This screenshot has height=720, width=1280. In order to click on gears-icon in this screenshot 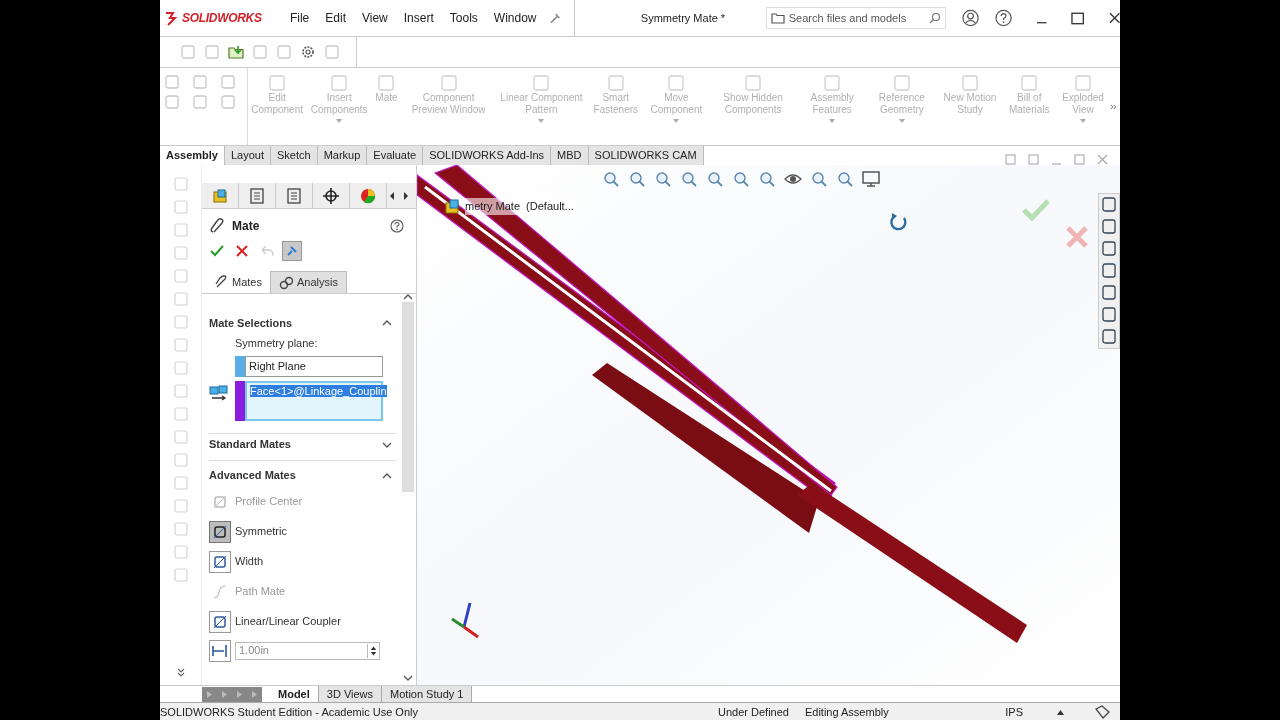, I will do `click(285, 282)`.